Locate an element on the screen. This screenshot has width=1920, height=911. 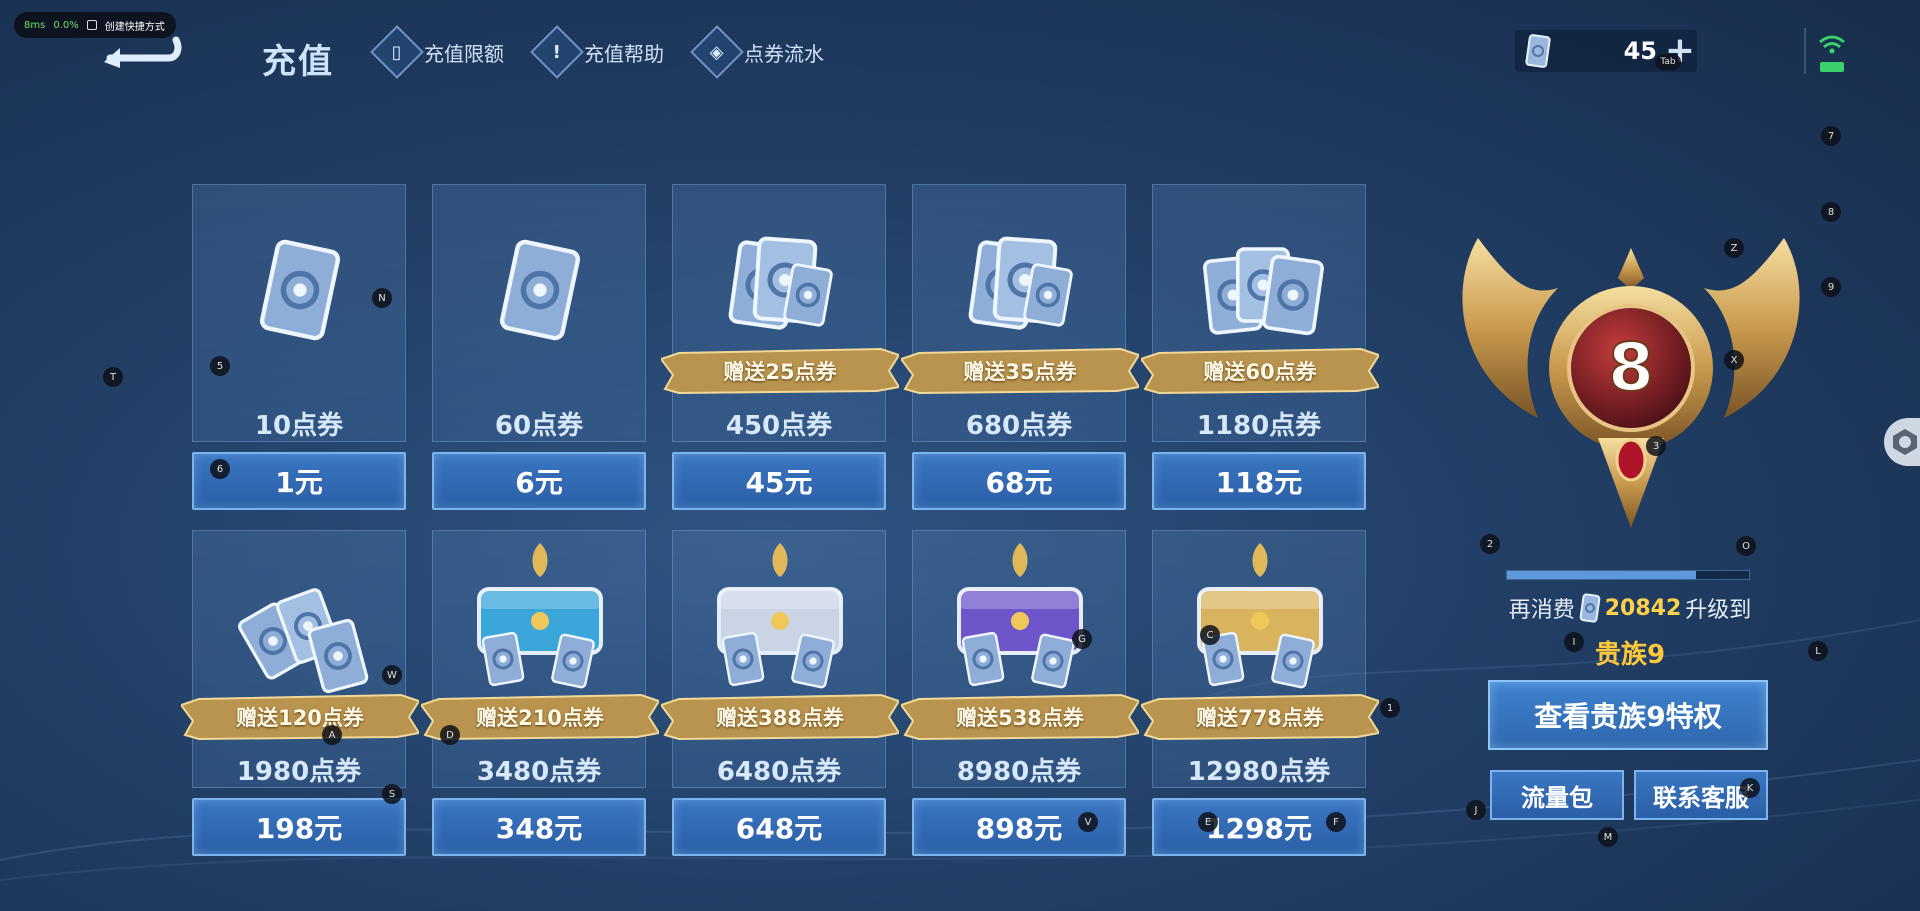
hotkey-hint: O is located at coordinates (1746, 546).